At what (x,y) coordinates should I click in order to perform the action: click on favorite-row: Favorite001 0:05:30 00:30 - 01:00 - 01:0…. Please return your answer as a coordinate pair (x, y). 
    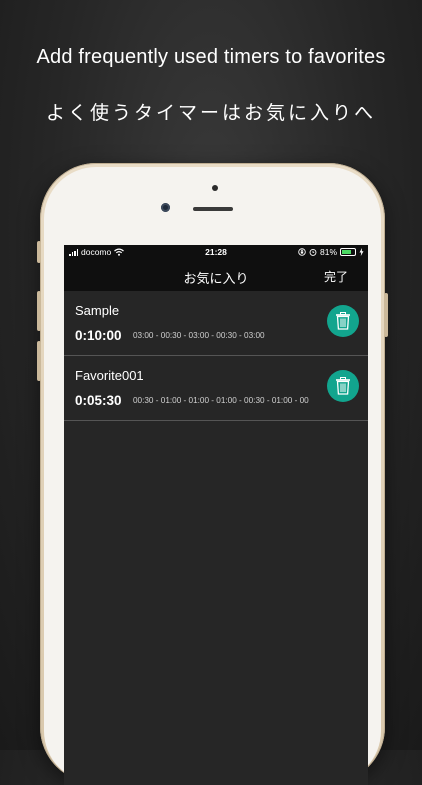
    Looking at the image, I should click on (216, 388).